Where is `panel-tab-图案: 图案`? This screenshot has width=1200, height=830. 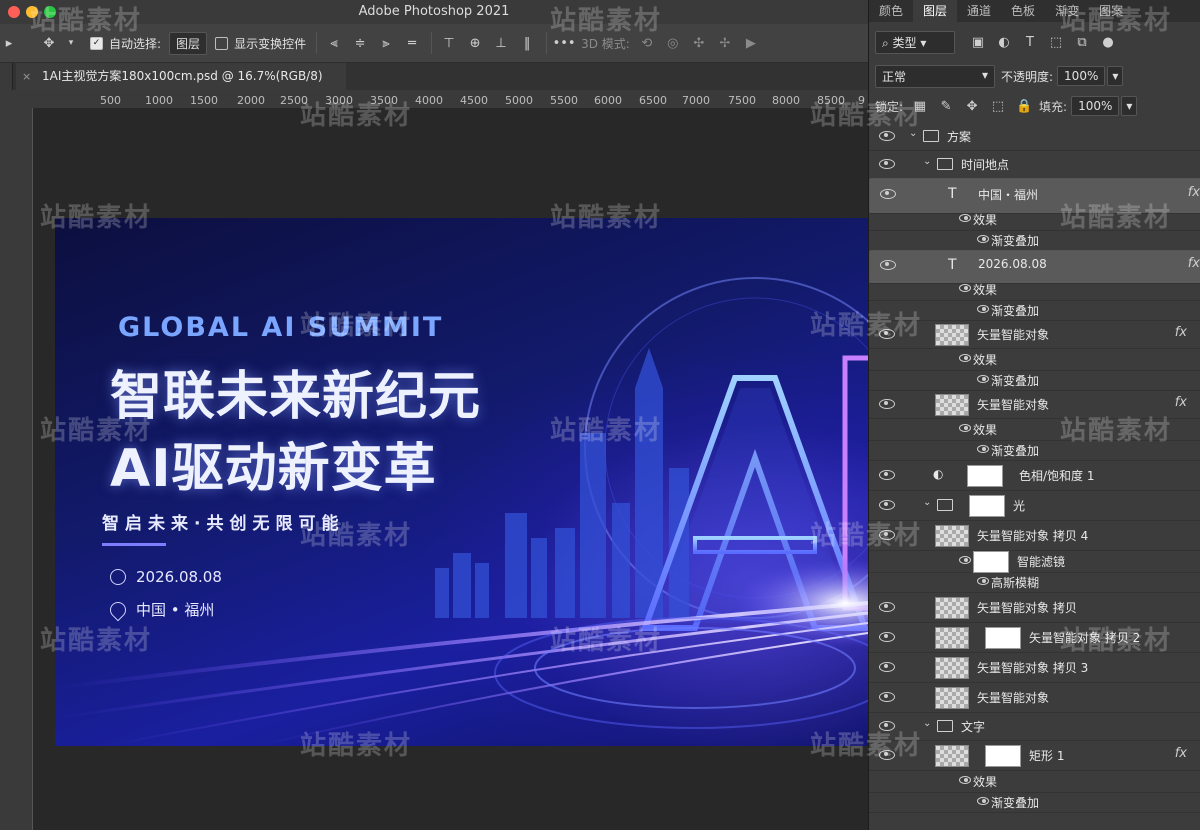 panel-tab-图案: 图案 is located at coordinates (1111, 11).